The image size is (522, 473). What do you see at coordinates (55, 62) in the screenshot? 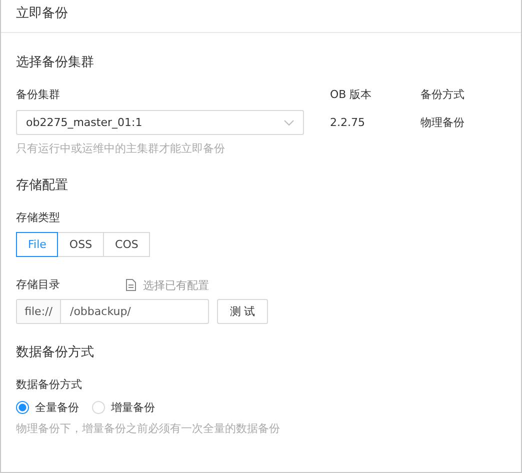
I see `section-title: 选择备份集群` at bounding box center [55, 62].